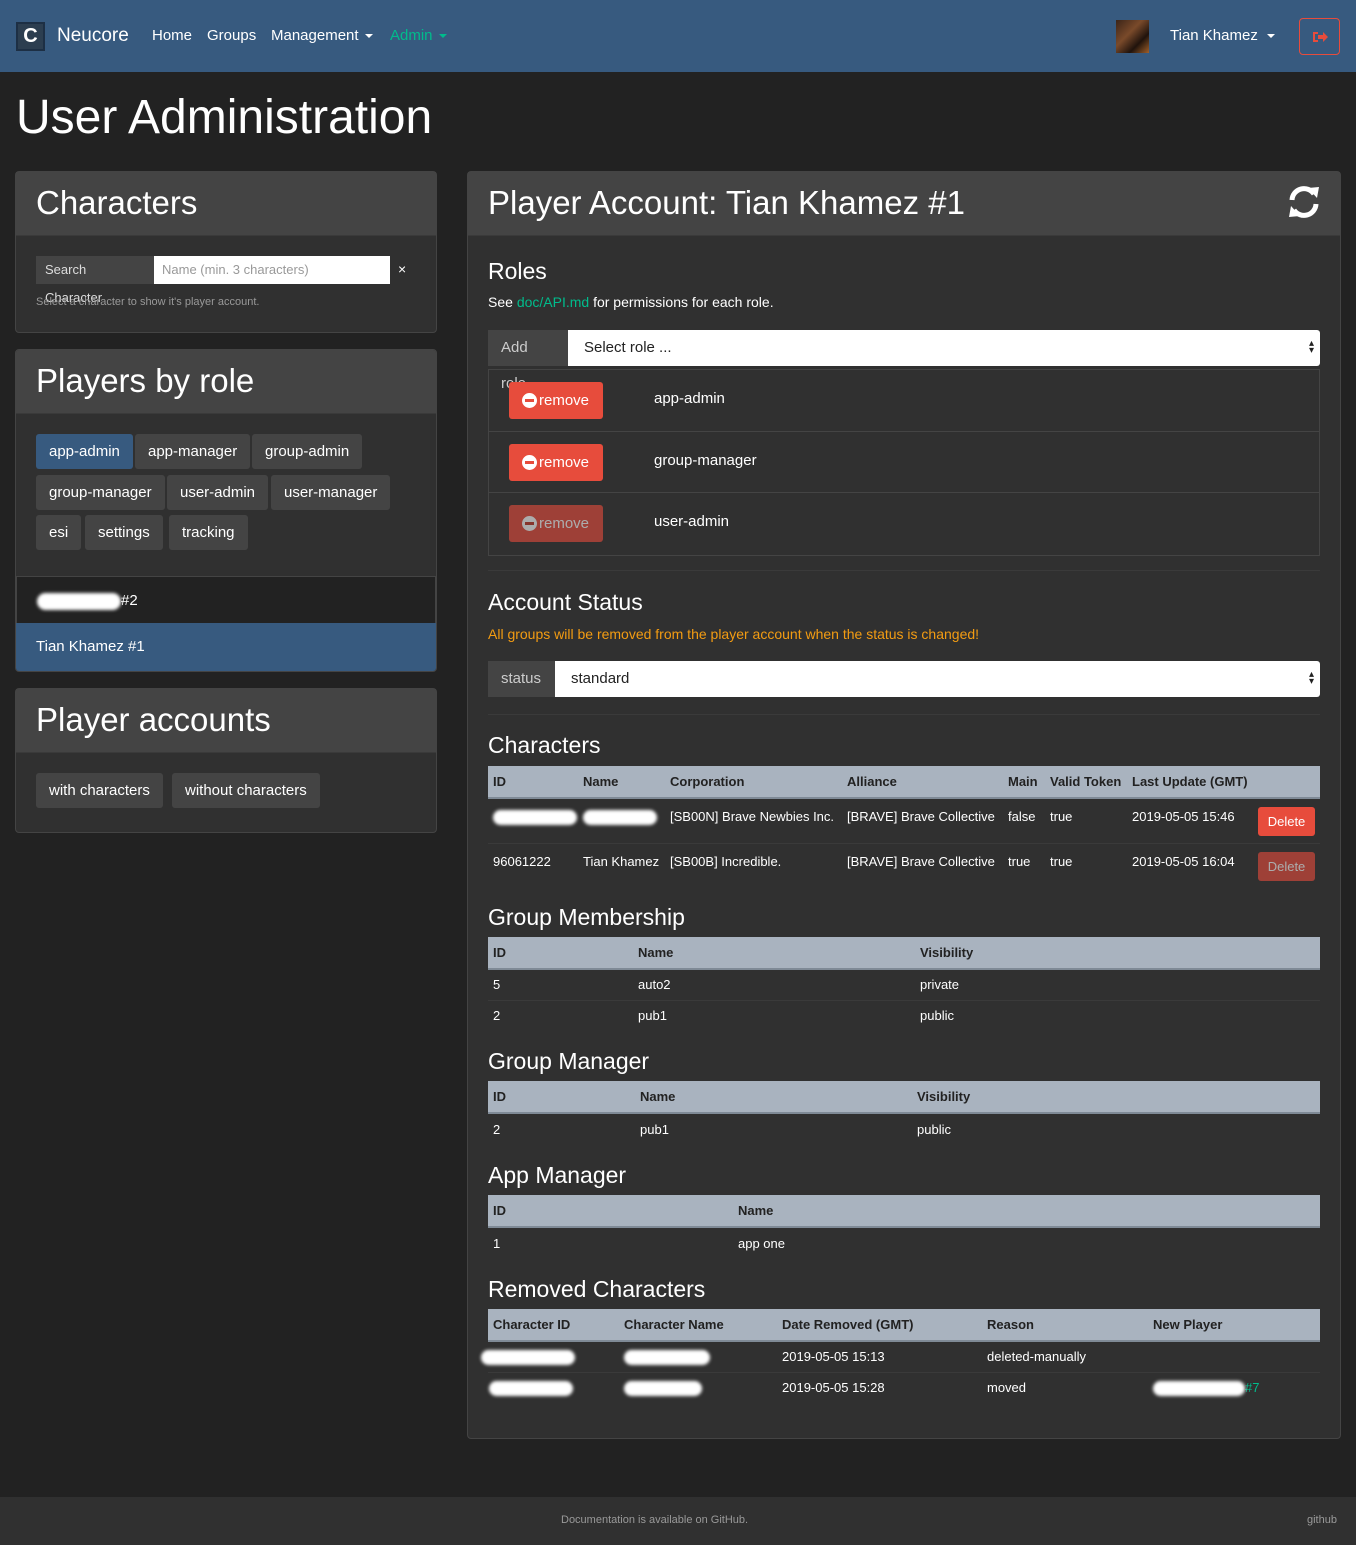 The width and height of the screenshot is (1356, 1545). Describe the element at coordinates (1322, 1520) in the screenshot. I see `github-link: github` at that location.